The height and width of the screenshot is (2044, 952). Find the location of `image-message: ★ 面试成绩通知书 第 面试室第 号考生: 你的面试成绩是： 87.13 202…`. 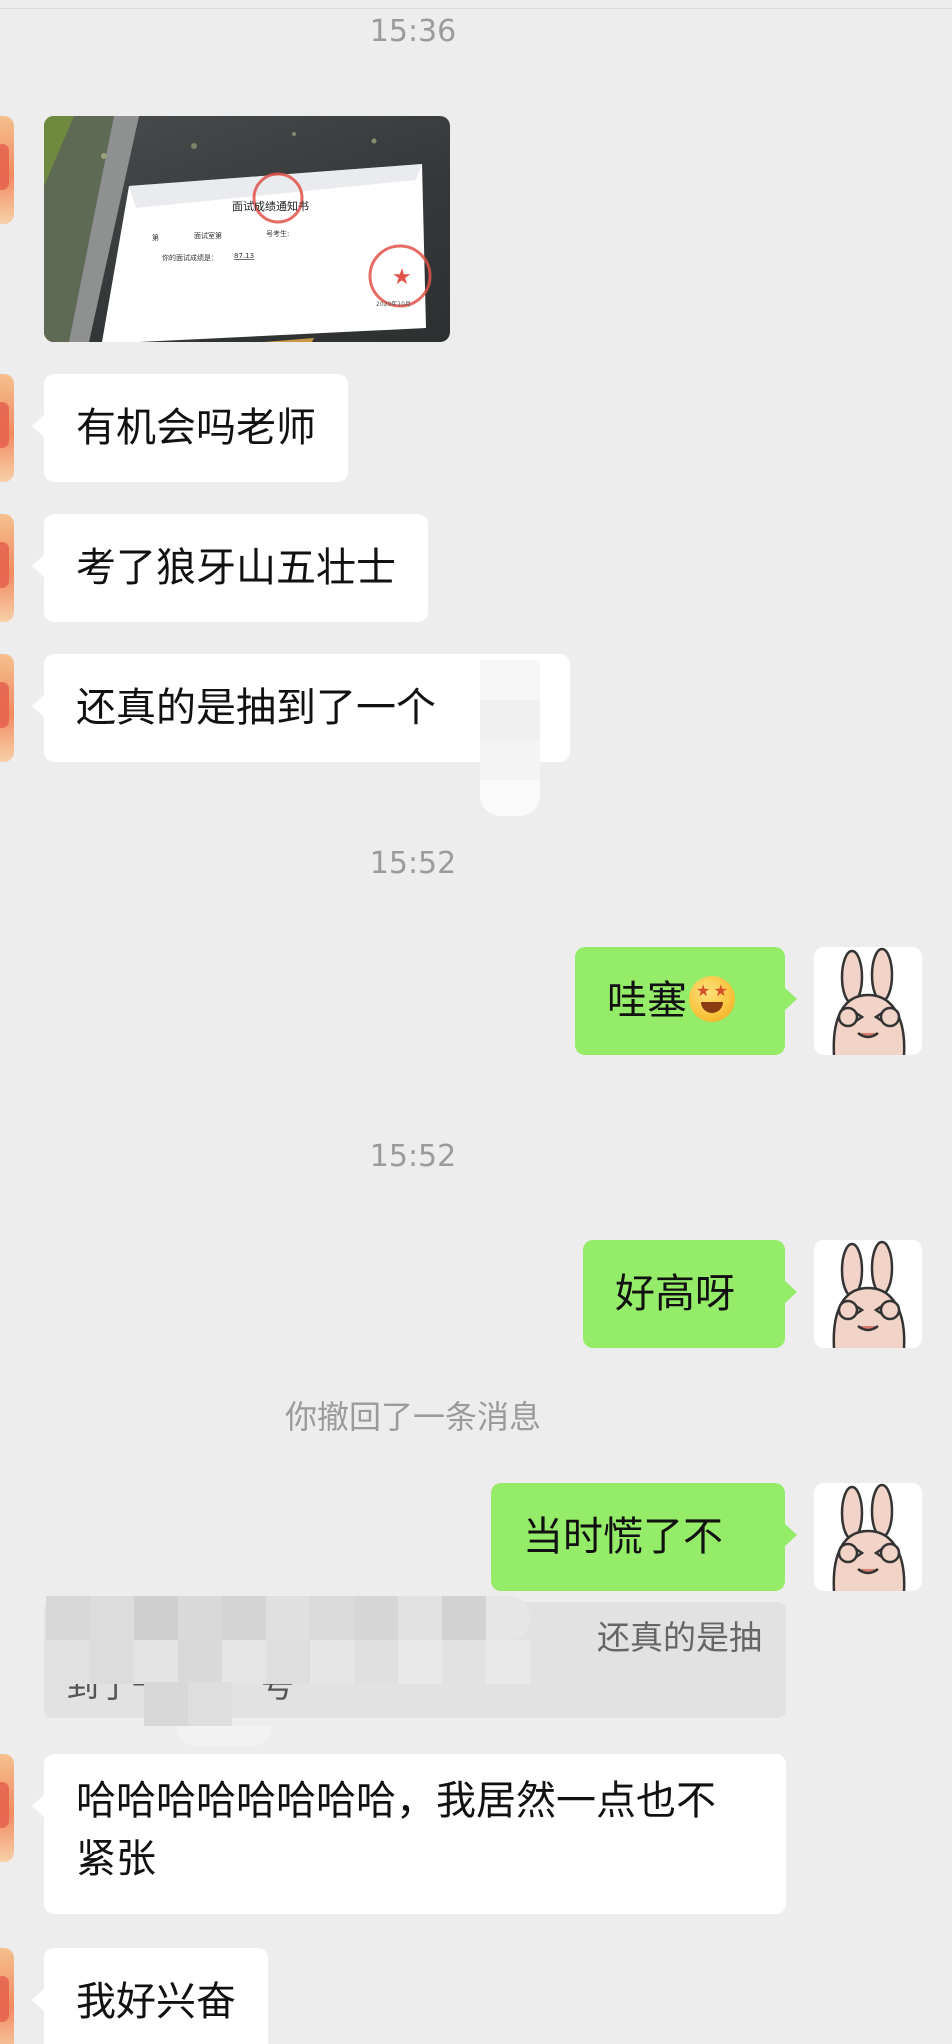

image-message: ★ 面试成绩通知书 第 面试室第 号考生: 你的面试成绩是： 87.13 202… is located at coordinates (247, 229).